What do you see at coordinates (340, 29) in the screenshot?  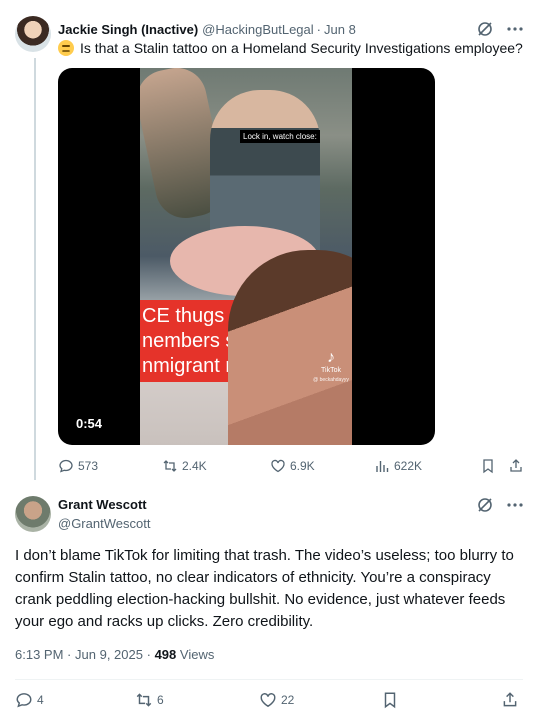 I see `tweet-date: Jun 8` at bounding box center [340, 29].